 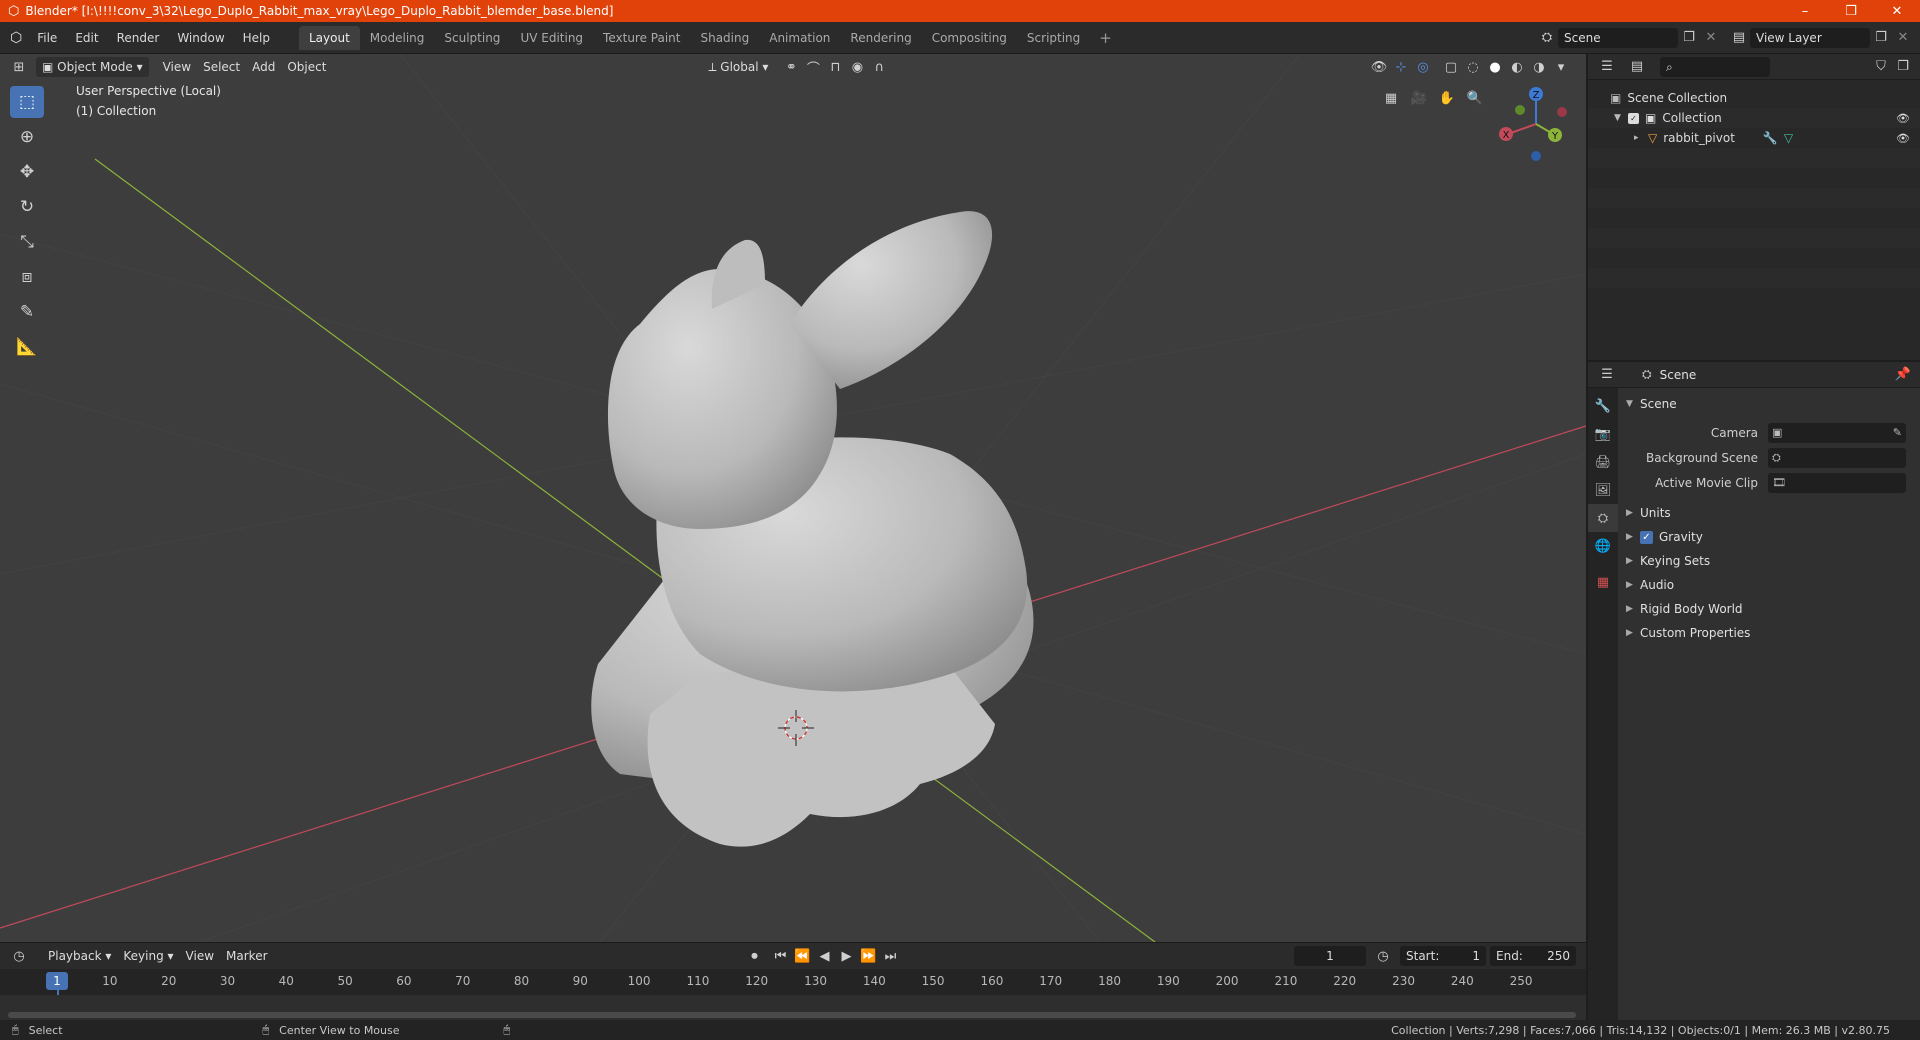 I want to click on snap-icon: ⌒, so click(x=813, y=67).